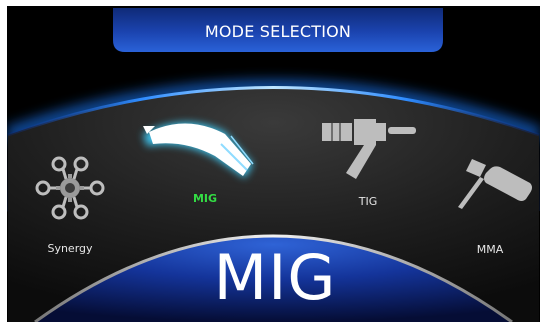 This screenshot has height=322, width=547. Describe the element at coordinates (205, 198) in the screenshot. I see `mode-label-mig: MIG` at that location.